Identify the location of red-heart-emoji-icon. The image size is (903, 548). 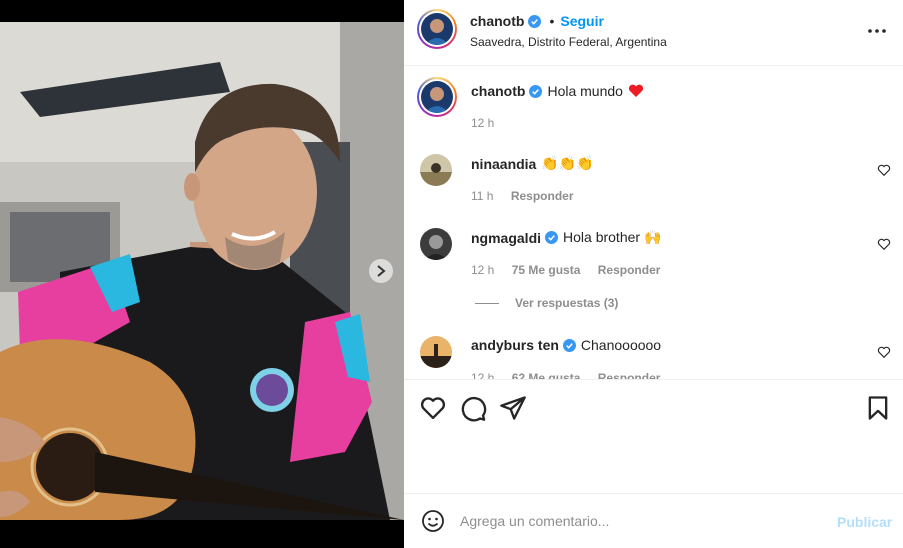
(636, 90).